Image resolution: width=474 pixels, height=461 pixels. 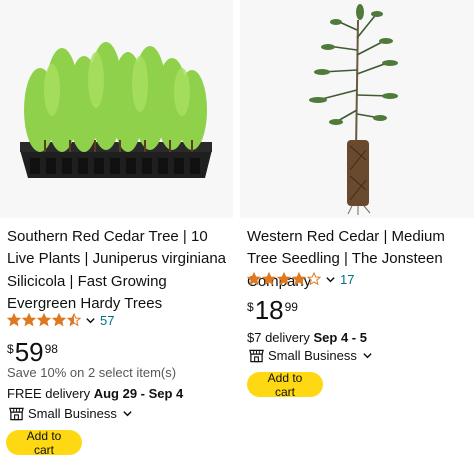 What do you see at coordinates (107, 320) in the screenshot?
I see `review-count-link: 57` at bounding box center [107, 320].